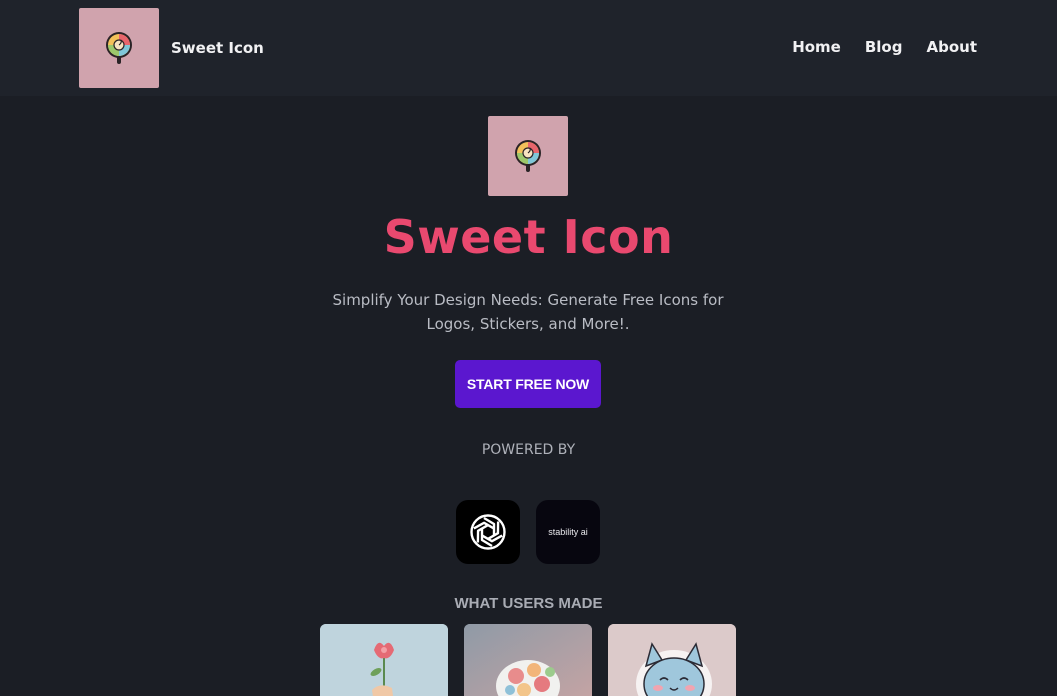 Image resolution: width=1057 pixels, height=696 pixels. I want to click on brand: Sweet Icon, so click(171, 48).